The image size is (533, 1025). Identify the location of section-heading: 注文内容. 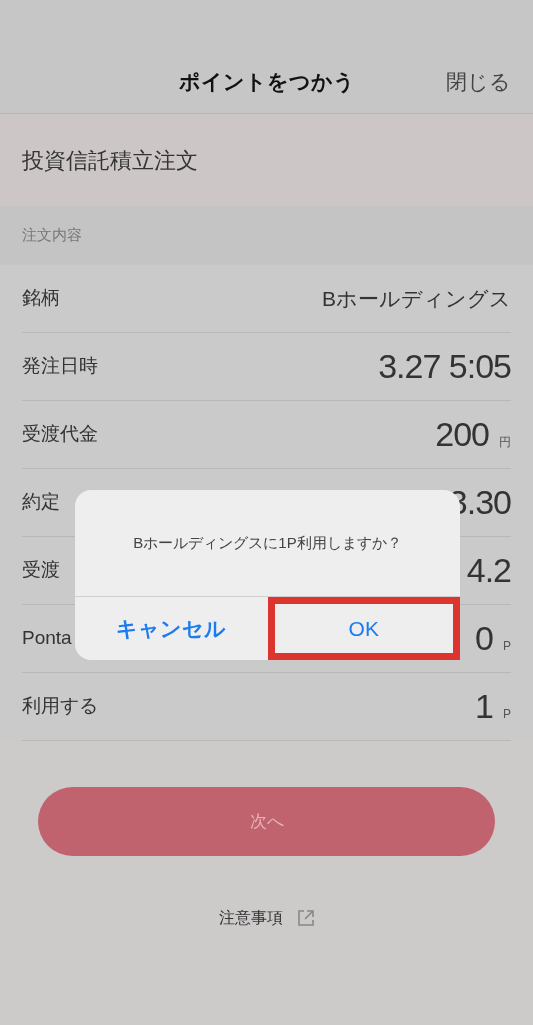
(52, 235).